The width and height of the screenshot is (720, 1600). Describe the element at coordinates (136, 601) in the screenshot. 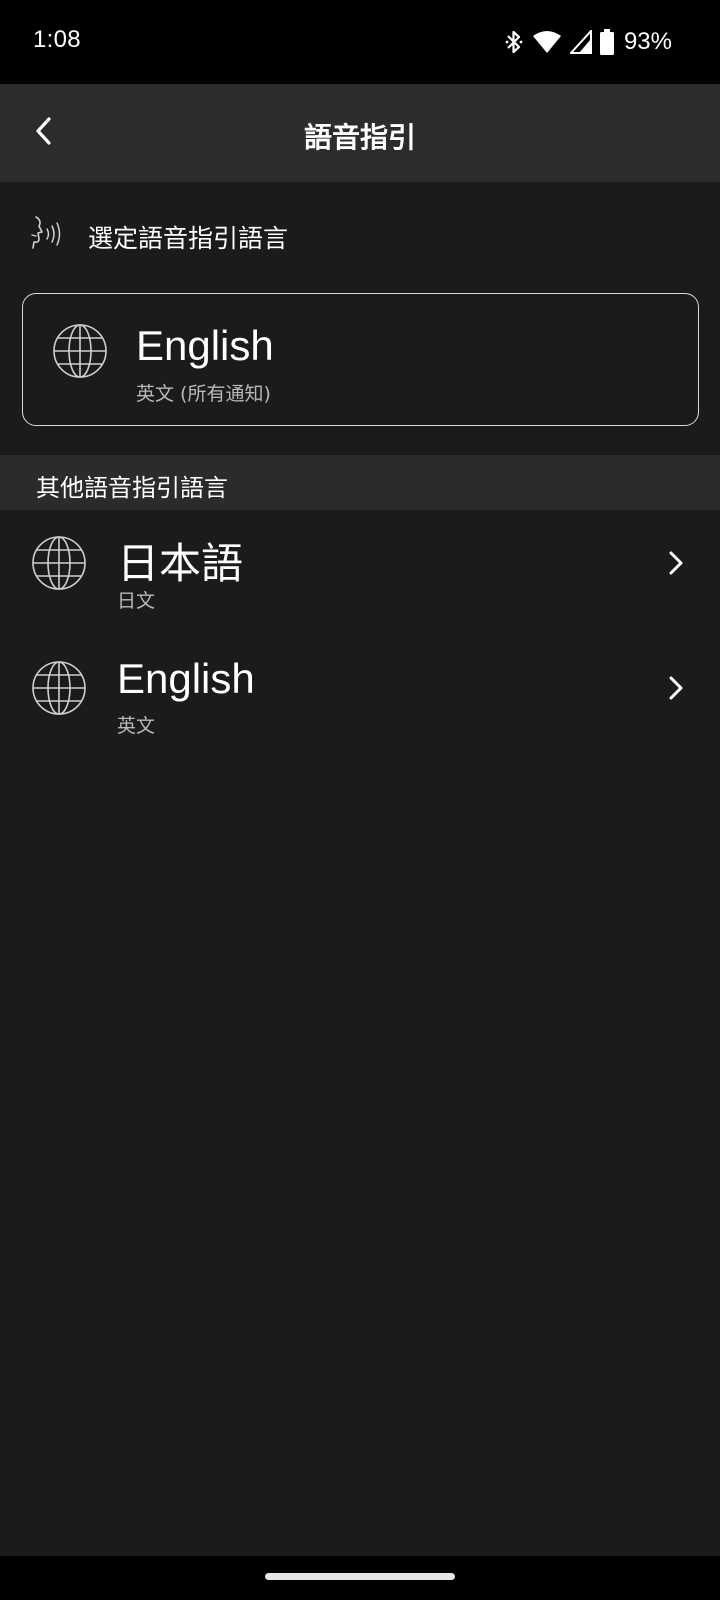

I see `language-subtitle: 日文` at that location.